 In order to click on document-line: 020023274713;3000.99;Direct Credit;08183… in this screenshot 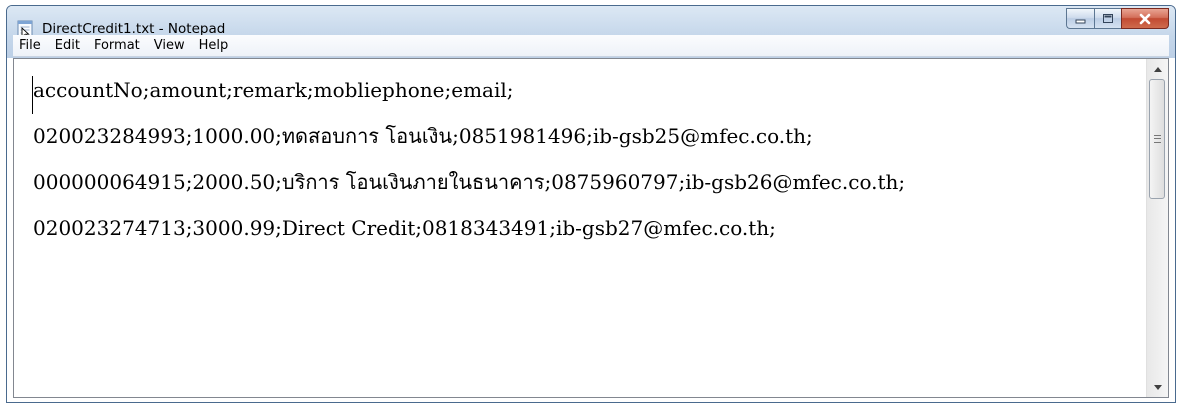, I will do `click(404, 228)`.